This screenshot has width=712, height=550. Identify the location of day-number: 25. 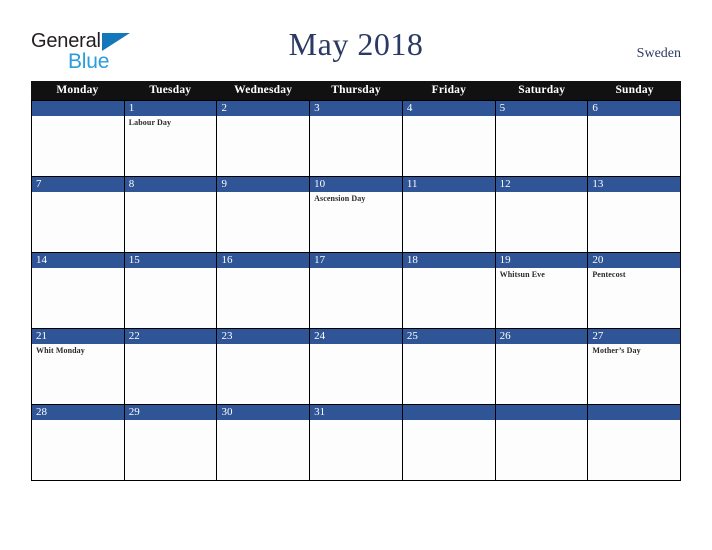
(412, 336).